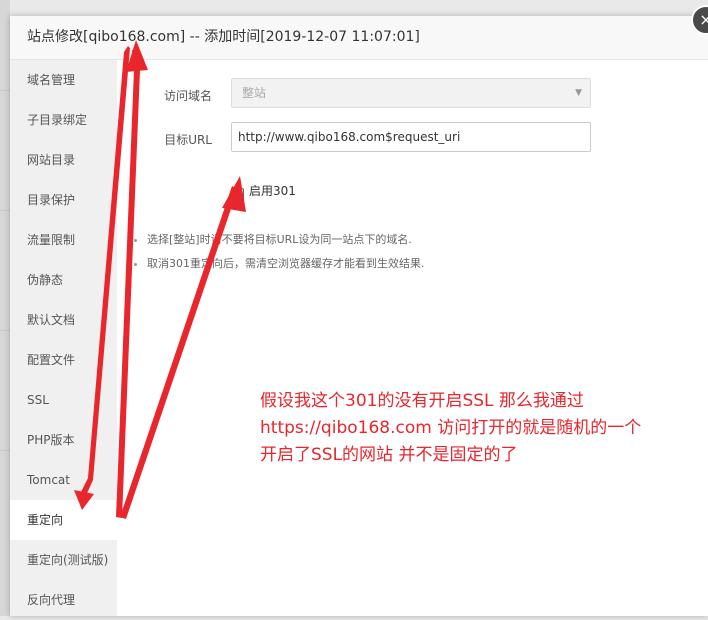  What do you see at coordinates (63, 160) in the screenshot?
I see `sidebar-item-site-directory: 网站目录` at bounding box center [63, 160].